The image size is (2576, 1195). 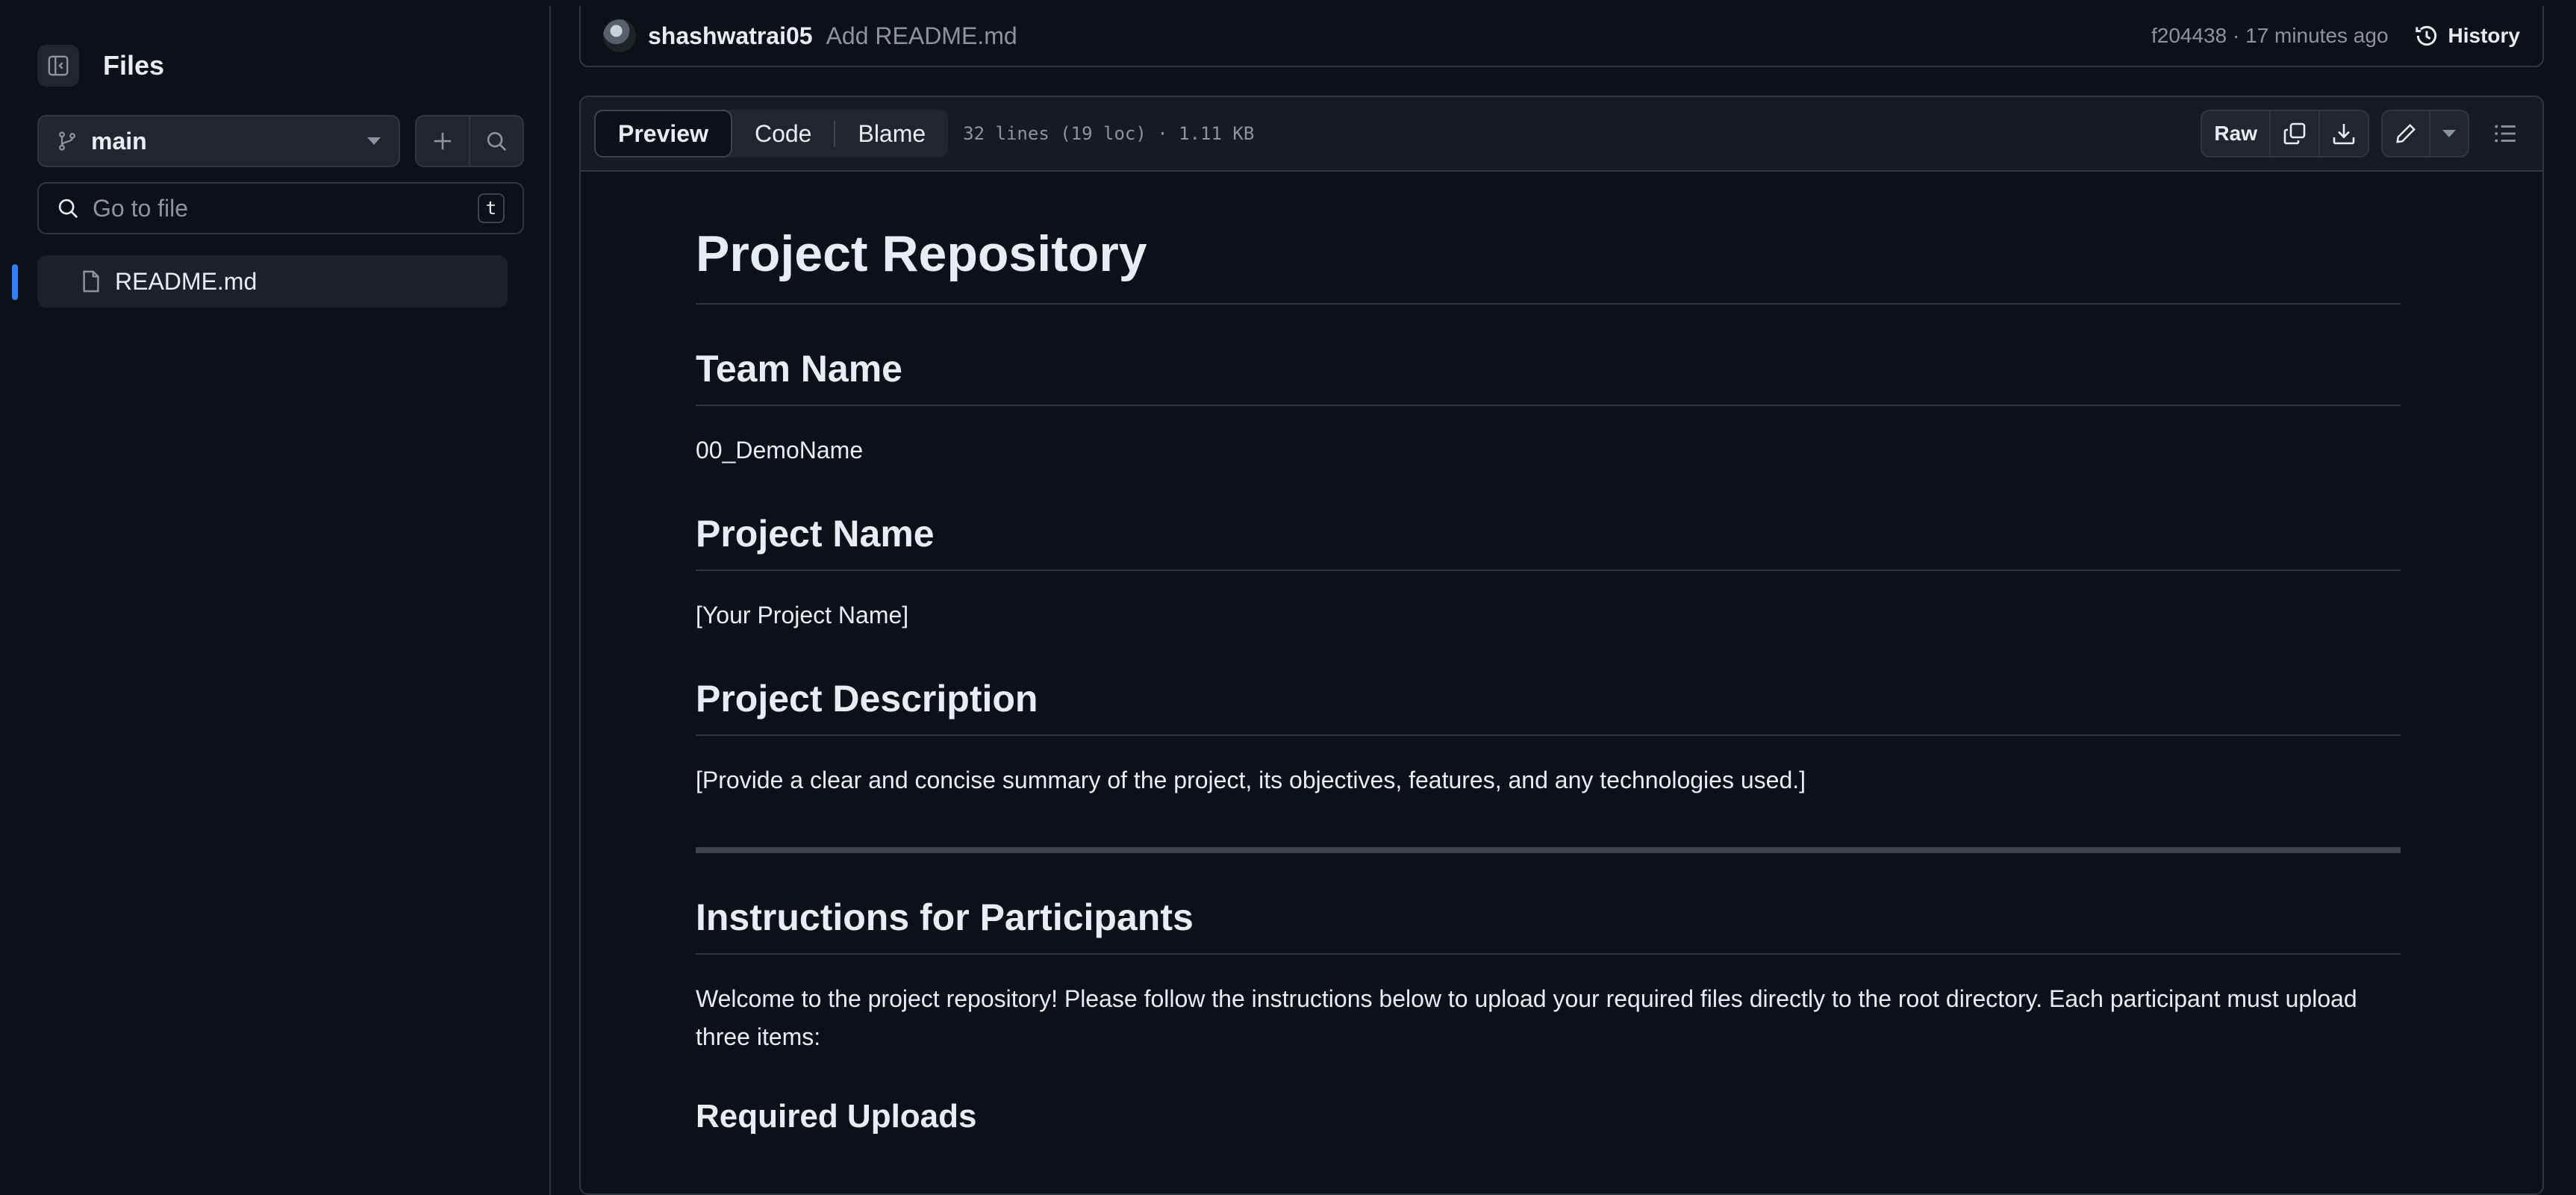 I want to click on raw-actions: Raw, so click(x=2285, y=133).